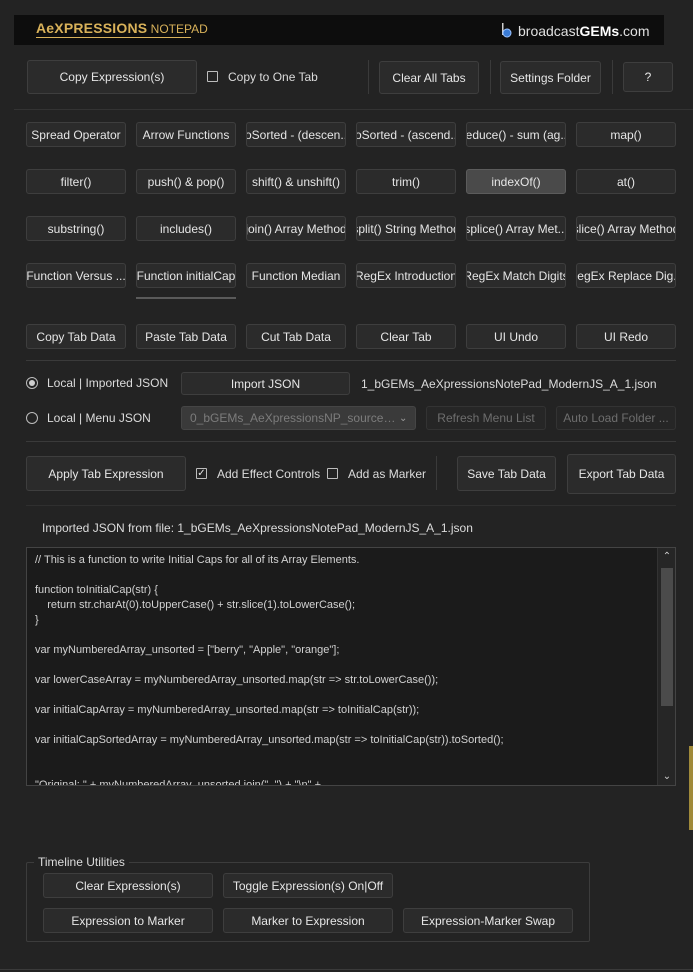 Image resolution: width=693 pixels, height=972 pixels. Describe the element at coordinates (648, 77) in the screenshot. I see `help-button: ?` at that location.